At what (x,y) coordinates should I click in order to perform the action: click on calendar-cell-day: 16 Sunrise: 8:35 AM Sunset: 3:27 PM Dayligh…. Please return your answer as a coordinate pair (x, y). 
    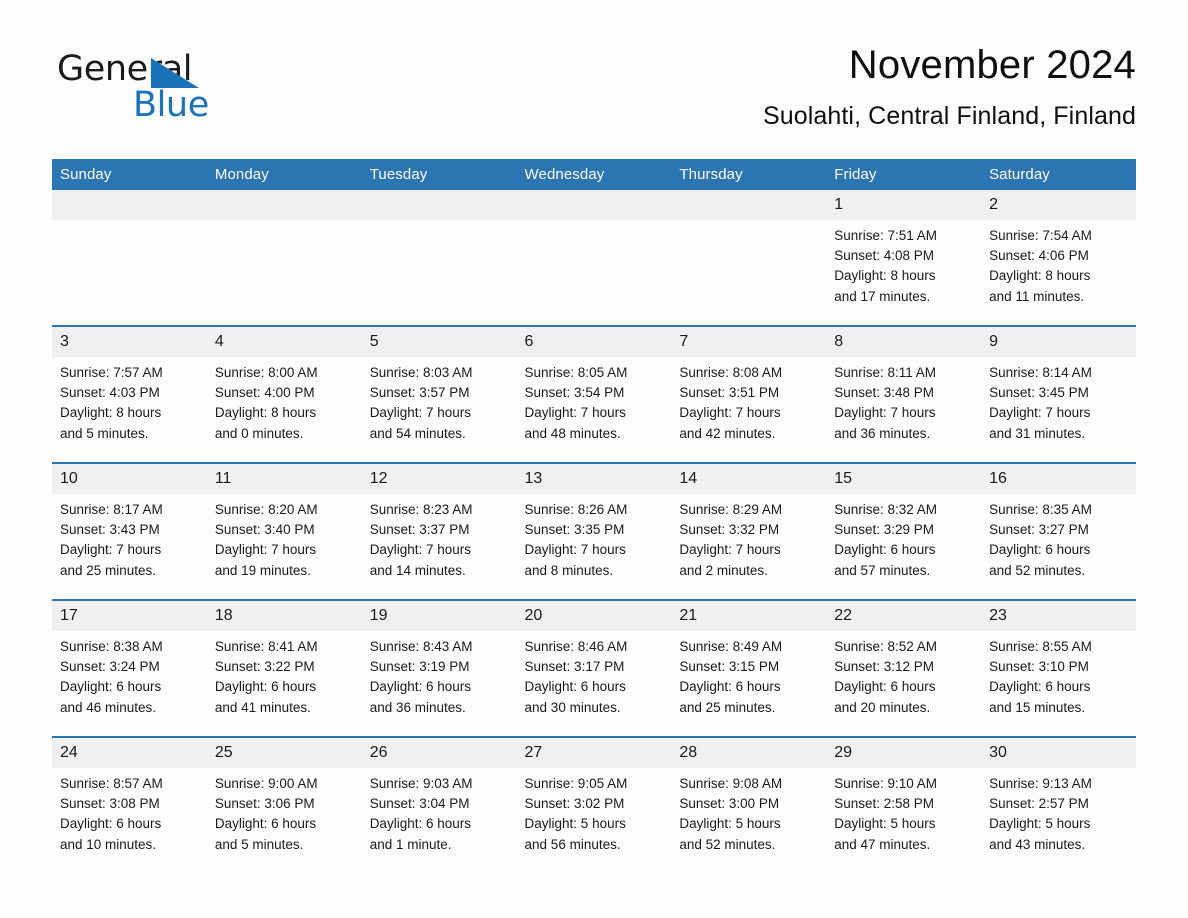
    Looking at the image, I should click on (1058, 531).